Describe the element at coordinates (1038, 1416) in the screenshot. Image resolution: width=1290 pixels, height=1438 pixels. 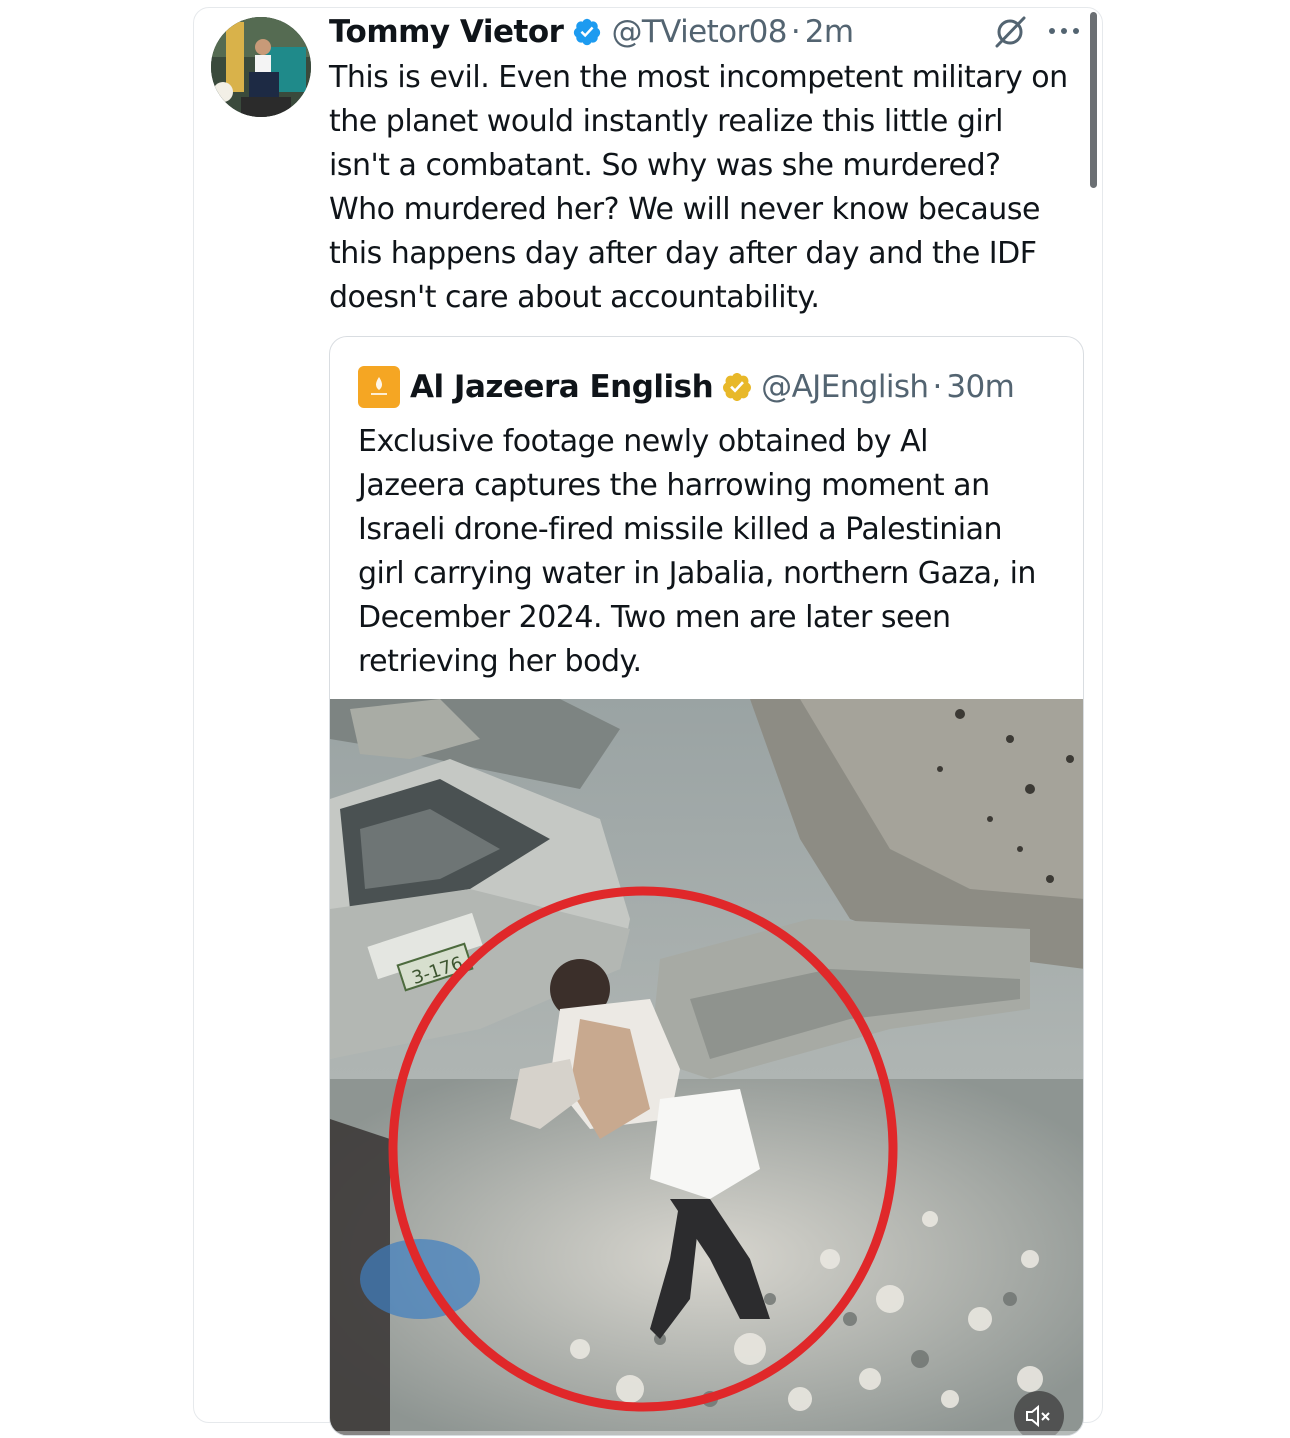
I see `mute-icon` at that location.